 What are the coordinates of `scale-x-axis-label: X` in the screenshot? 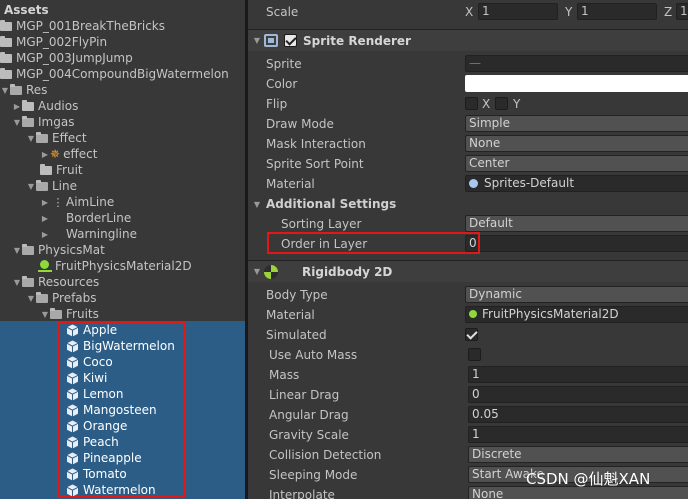 It's located at (469, 12).